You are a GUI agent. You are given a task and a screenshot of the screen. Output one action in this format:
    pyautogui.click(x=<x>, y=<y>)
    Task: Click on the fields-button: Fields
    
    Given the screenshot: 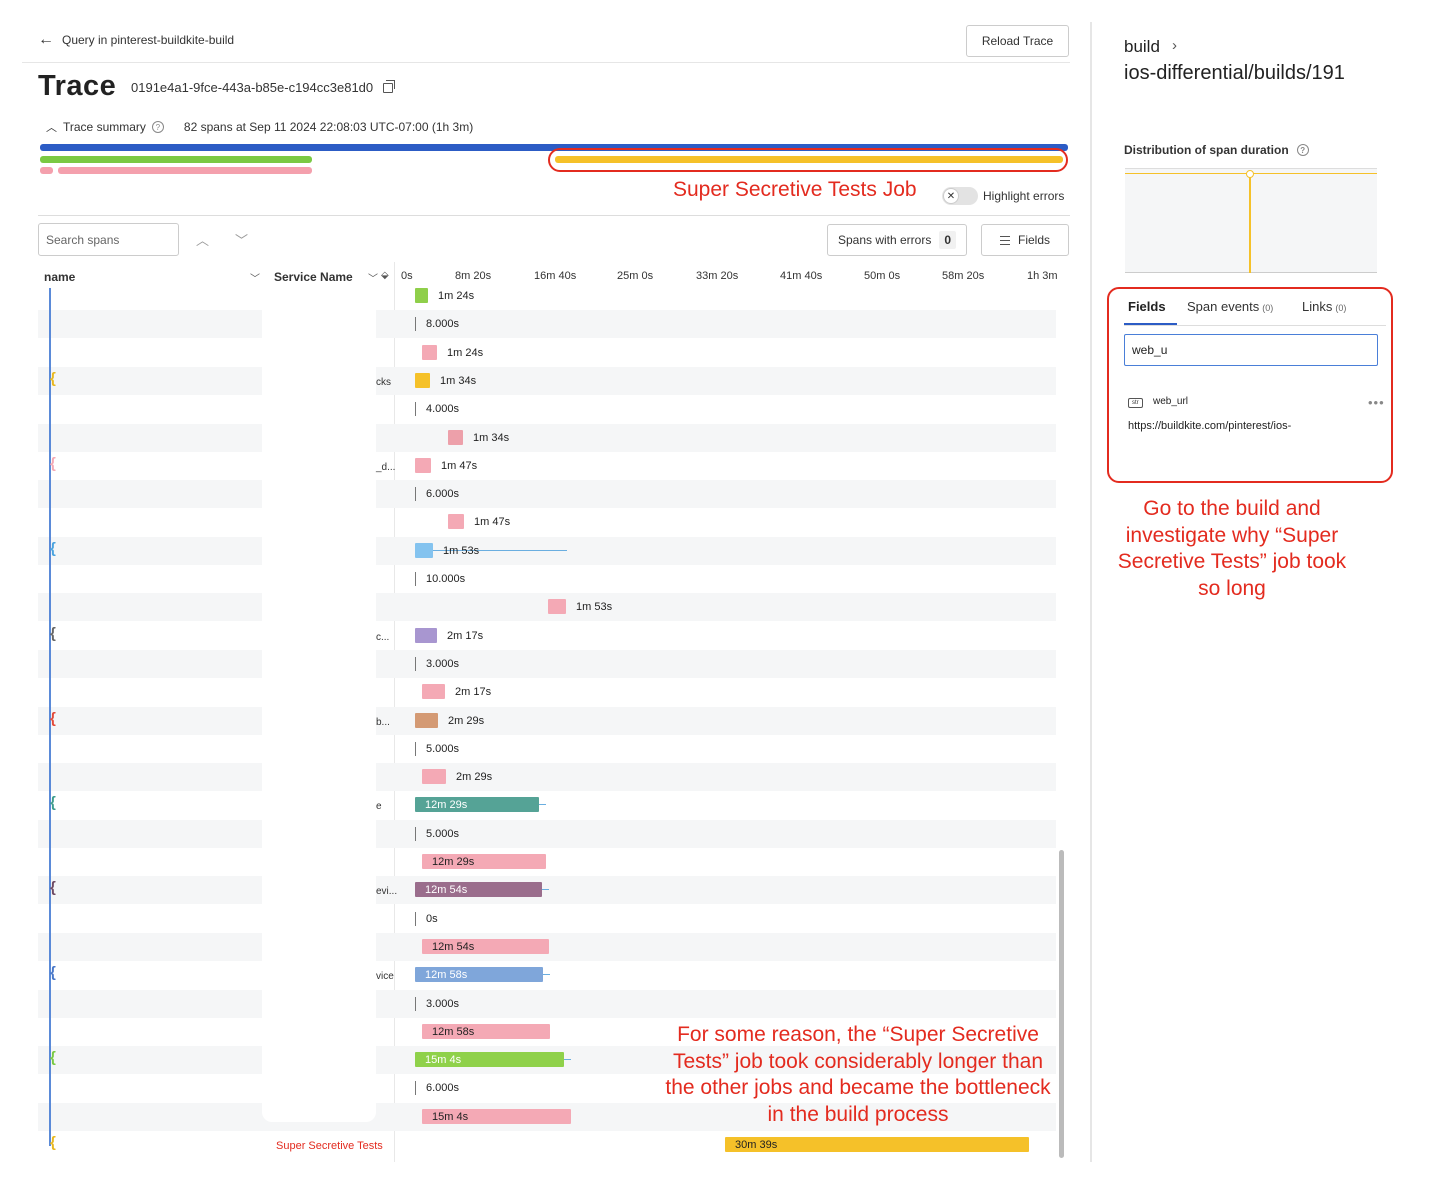 What is the action you would take?
    pyautogui.click(x=1025, y=240)
    